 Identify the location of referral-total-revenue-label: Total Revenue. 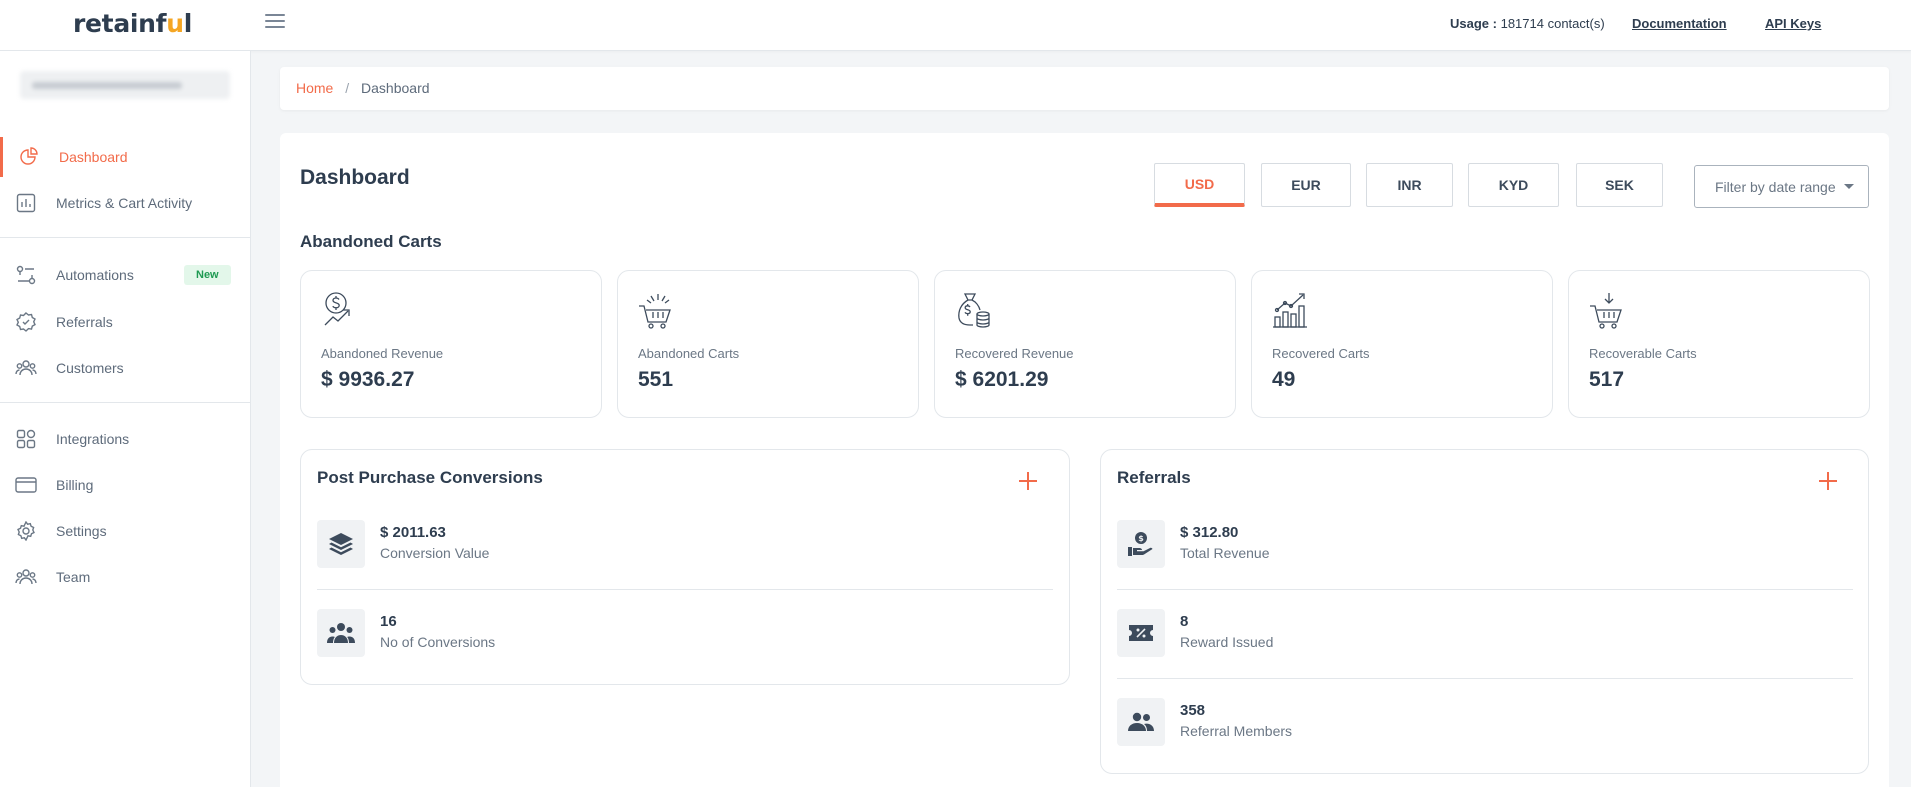
(1225, 553).